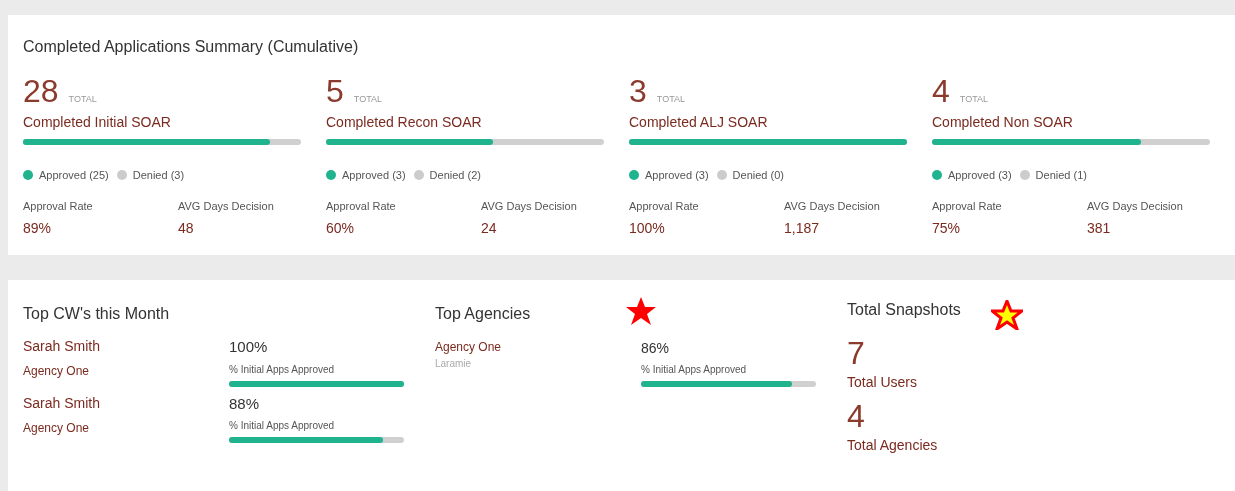  I want to click on section-title: Top CW's this Month, so click(97, 314).